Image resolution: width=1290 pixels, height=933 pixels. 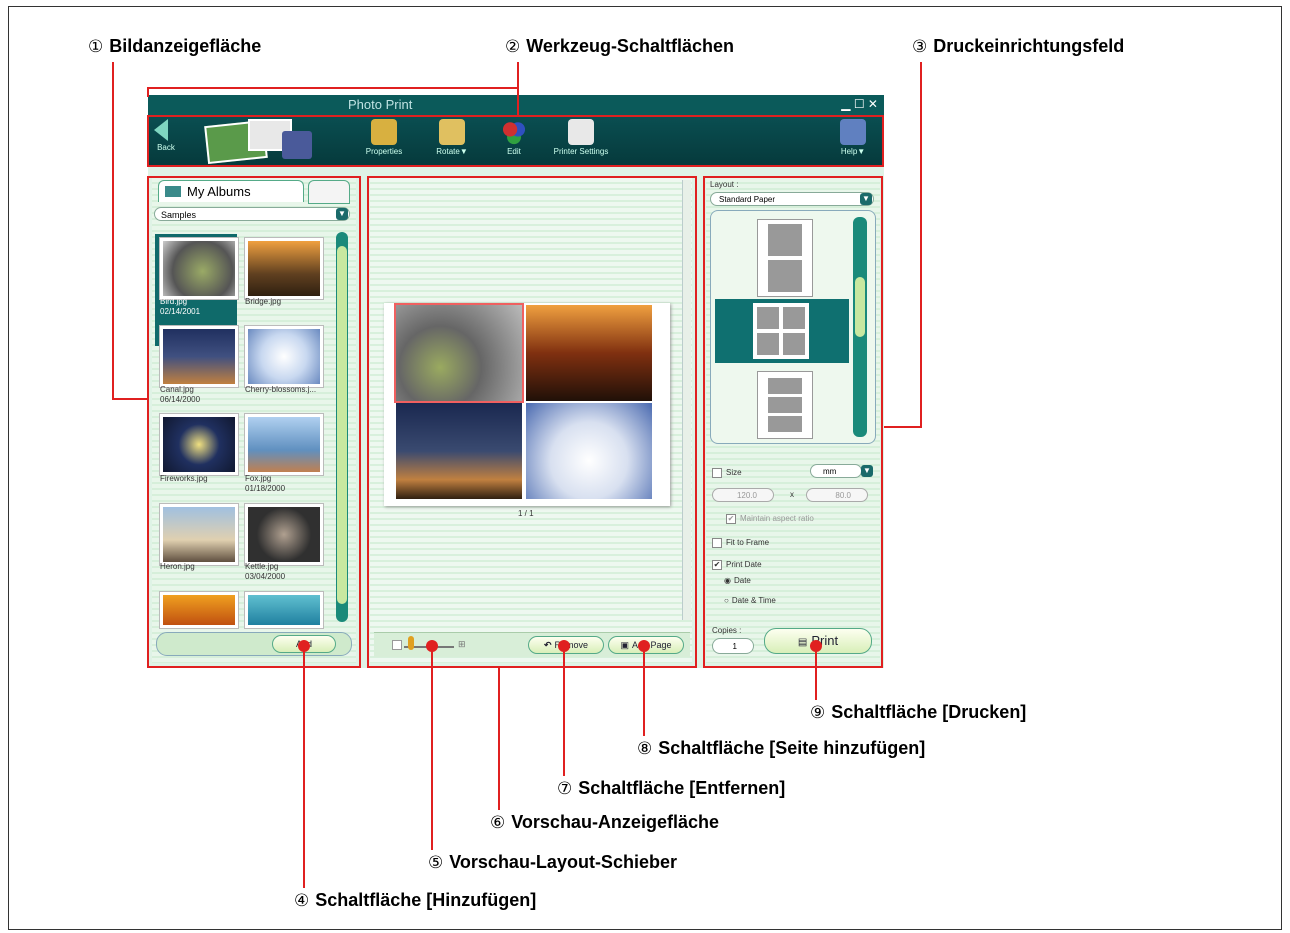 I want to click on annot-image-box, so click(x=254, y=422).